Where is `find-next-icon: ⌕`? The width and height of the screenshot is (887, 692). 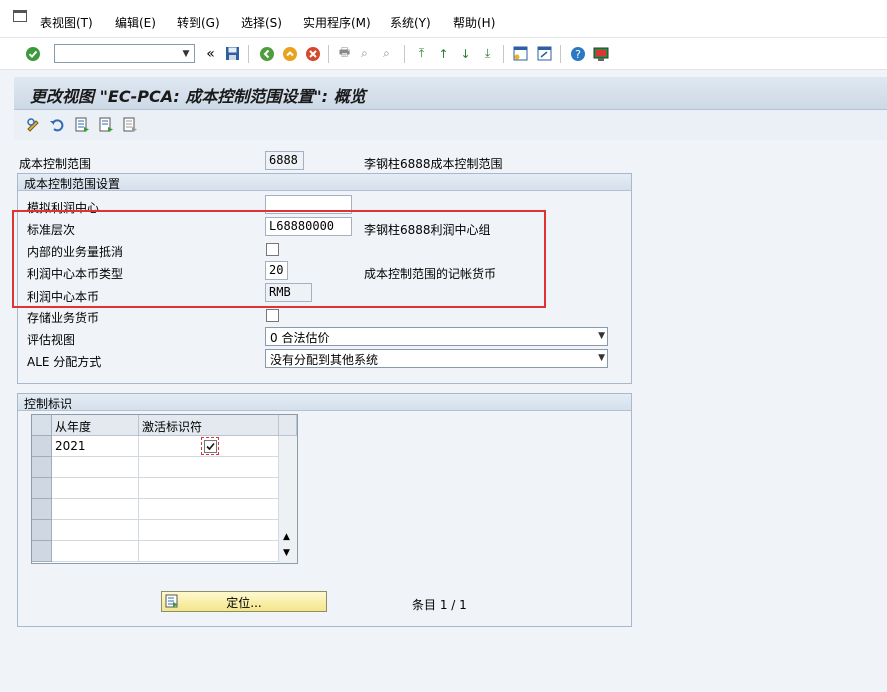 find-next-icon: ⌕ is located at coordinates (386, 53).